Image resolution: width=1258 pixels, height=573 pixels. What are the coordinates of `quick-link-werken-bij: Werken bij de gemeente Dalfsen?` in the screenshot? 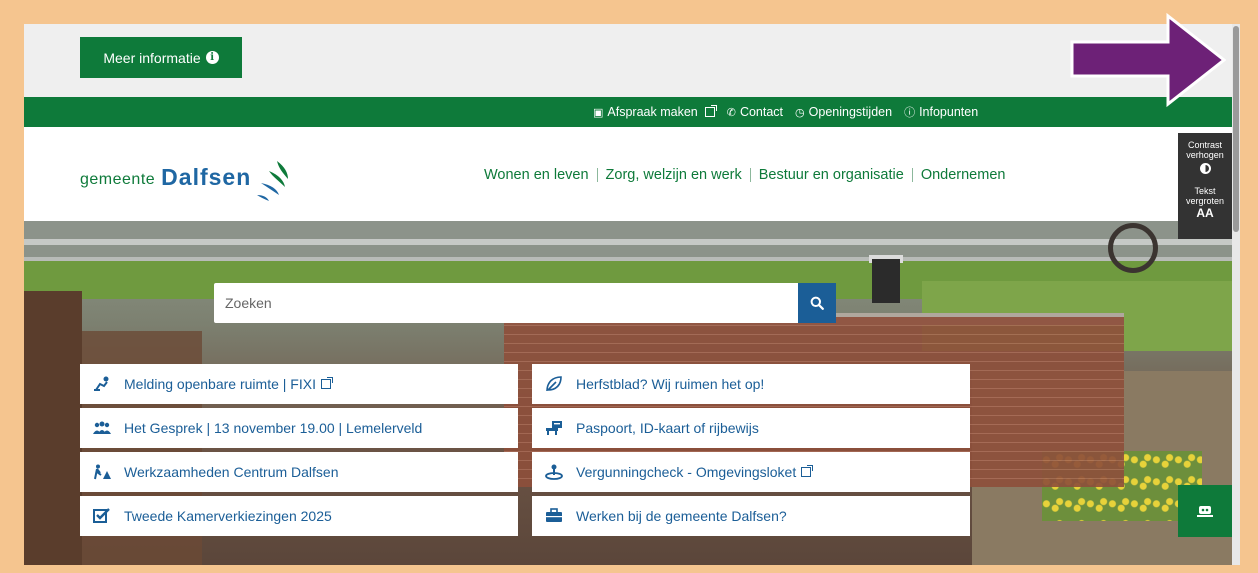 It's located at (751, 516).